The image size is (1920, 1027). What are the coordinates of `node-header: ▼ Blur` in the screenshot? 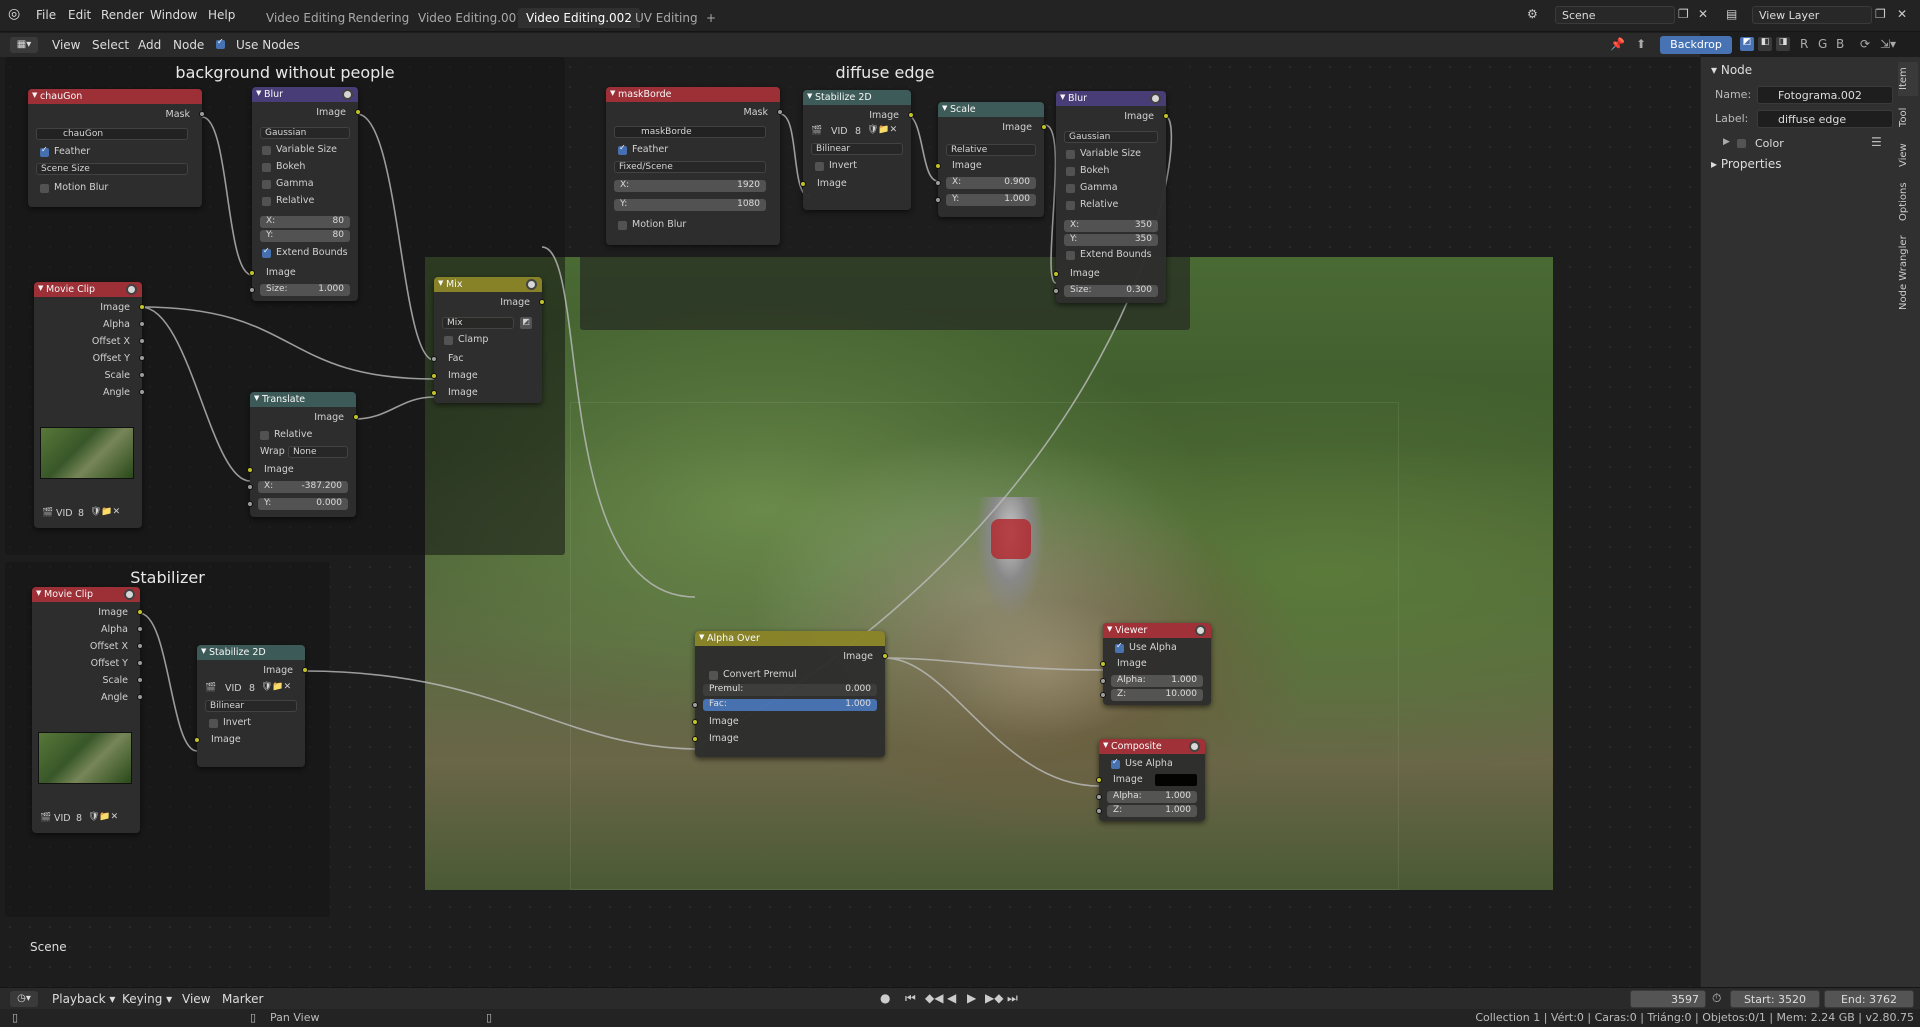 It's located at (305, 94).